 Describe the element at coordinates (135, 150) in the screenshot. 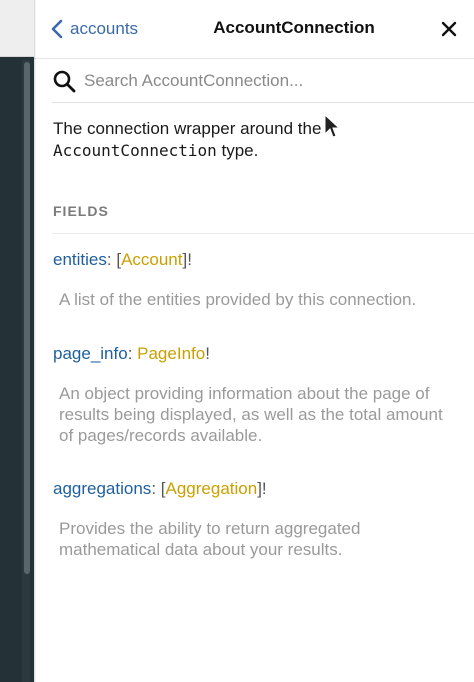

I see `description-code: AccountConnection` at that location.